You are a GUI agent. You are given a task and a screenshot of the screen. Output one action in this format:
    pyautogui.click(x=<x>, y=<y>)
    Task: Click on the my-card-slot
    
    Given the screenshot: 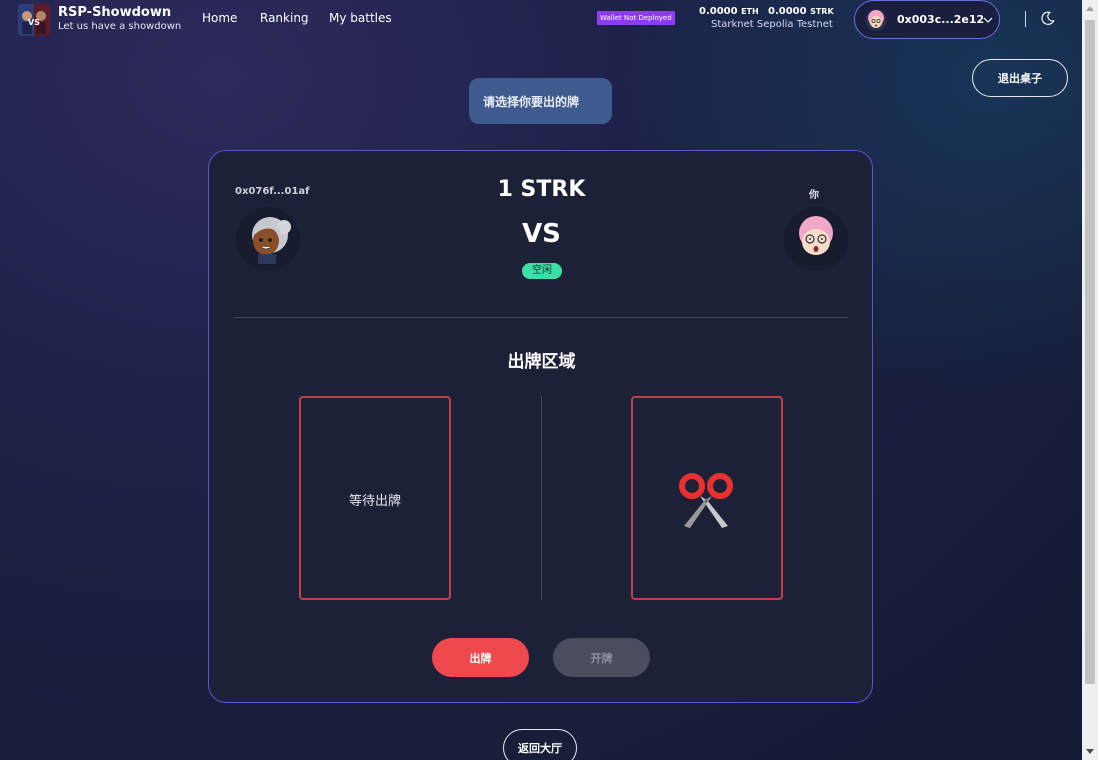 What is the action you would take?
    pyautogui.click(x=707, y=498)
    